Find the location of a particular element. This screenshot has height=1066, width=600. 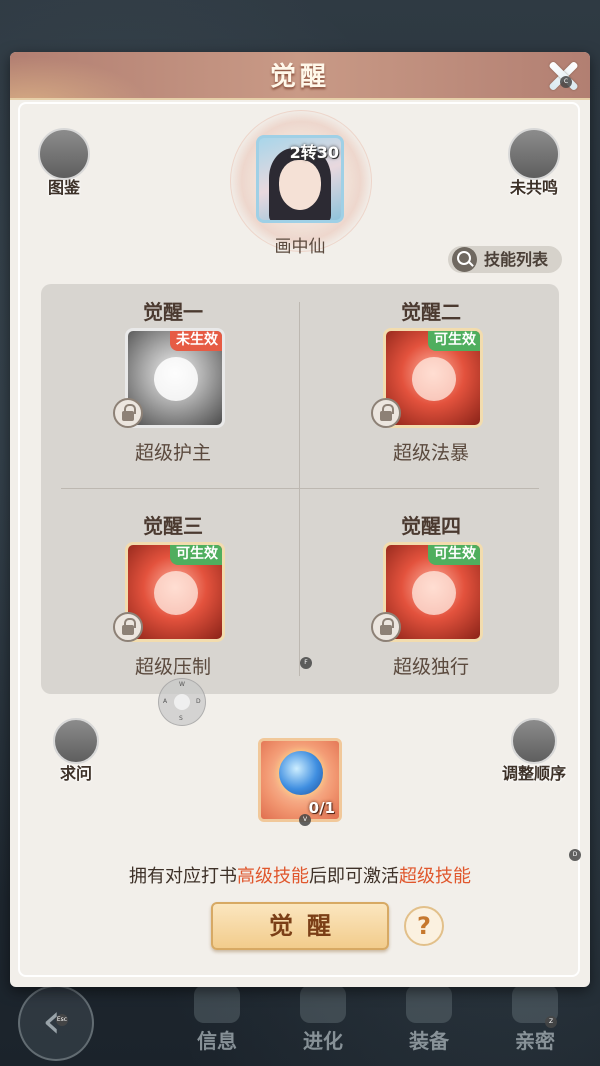

hint-text: 拥有对应打书 is located at coordinates (183, 876).